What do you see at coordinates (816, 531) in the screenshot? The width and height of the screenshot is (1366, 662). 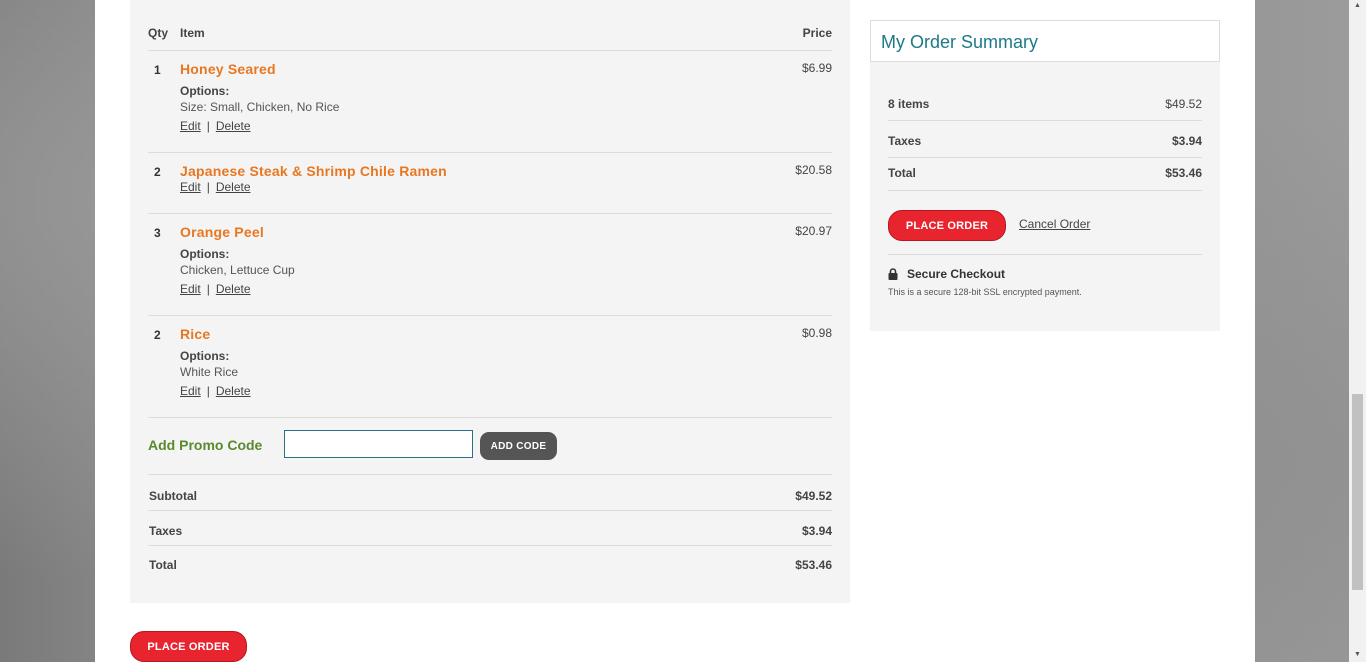 I see `taxes-value: $3.94` at bounding box center [816, 531].